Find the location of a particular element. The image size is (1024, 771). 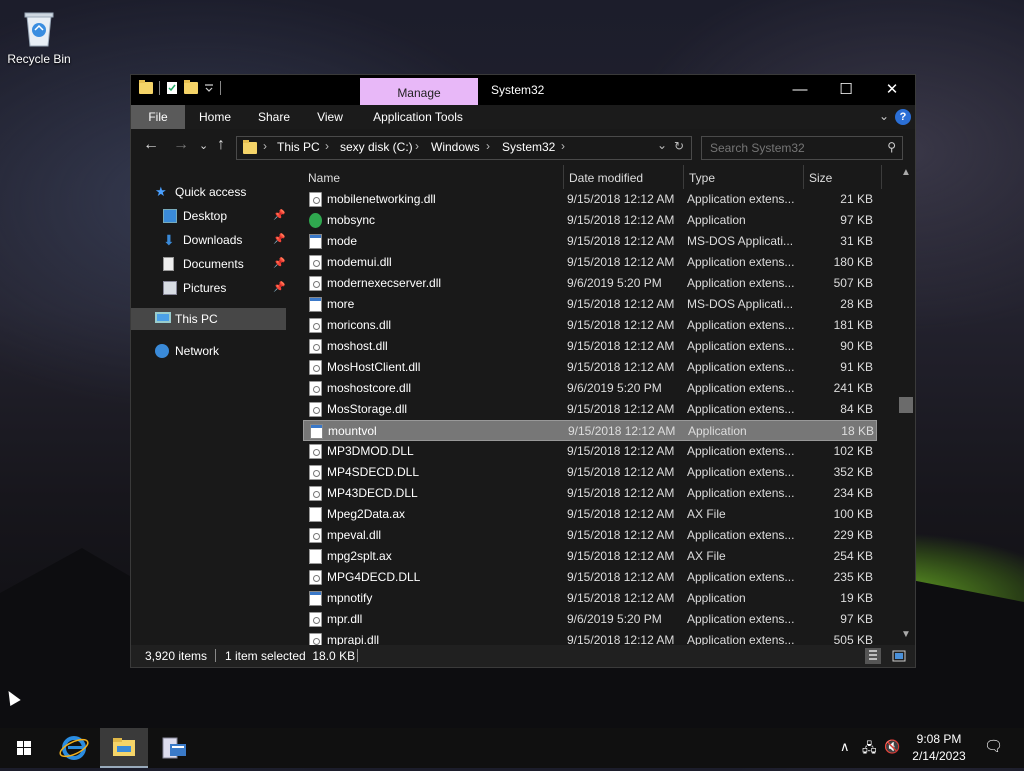

column-header-date: Date modified is located at coordinates (606, 178).